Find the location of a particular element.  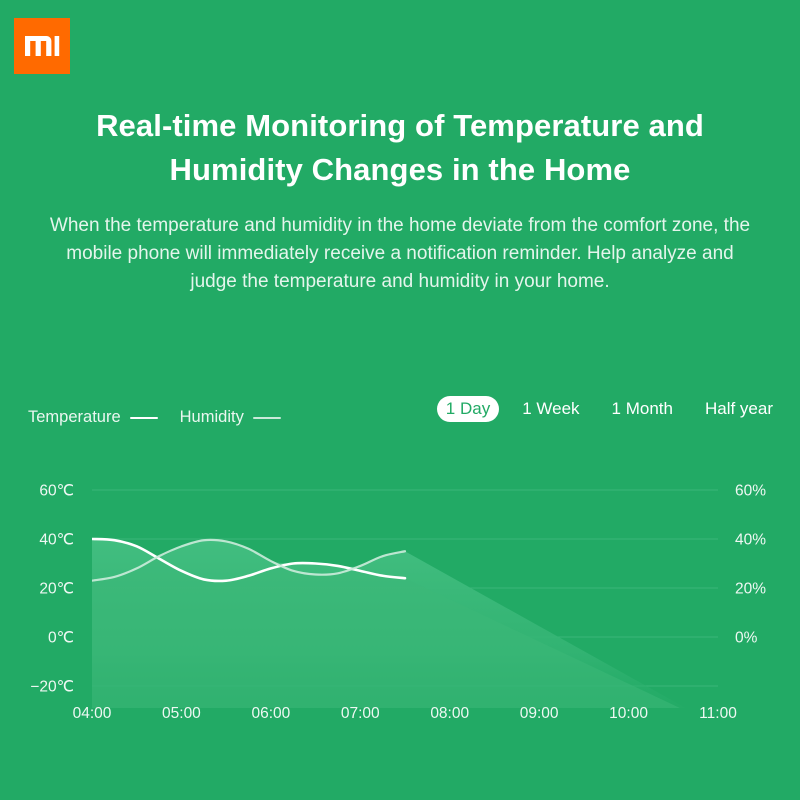

tab-1-month: 1 Month is located at coordinates (642, 409).